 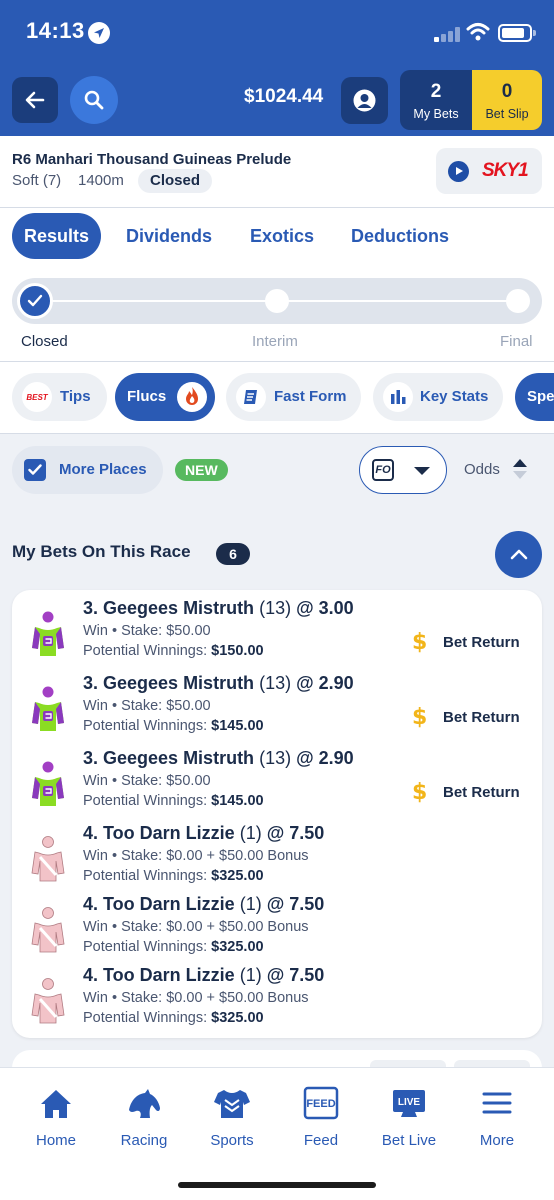 I want to click on bar-chart-icon, so click(x=398, y=397).